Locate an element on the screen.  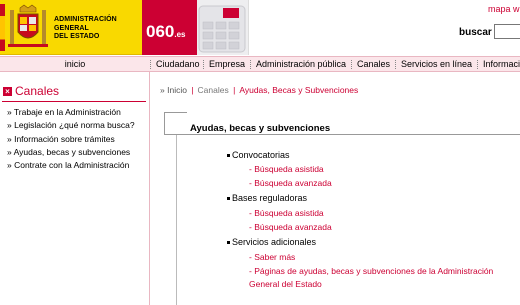
section-convocatorias: Convocatorias is located at coordinates (258, 155).